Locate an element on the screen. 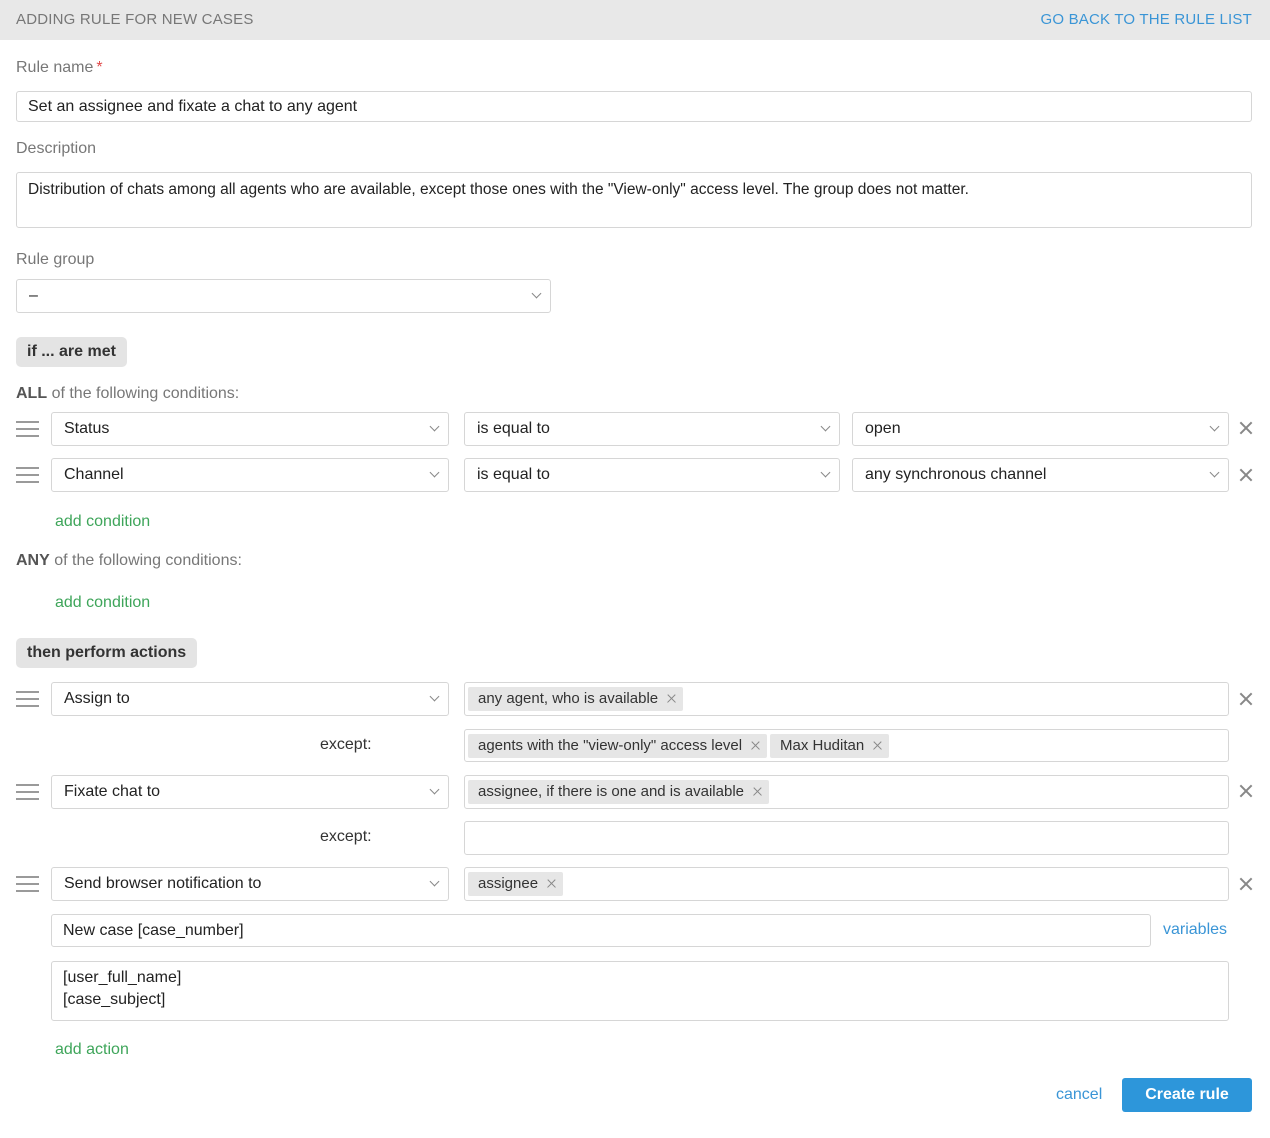 The width and height of the screenshot is (1270, 1138). rule-group-label: Rule group is located at coordinates (55, 259).